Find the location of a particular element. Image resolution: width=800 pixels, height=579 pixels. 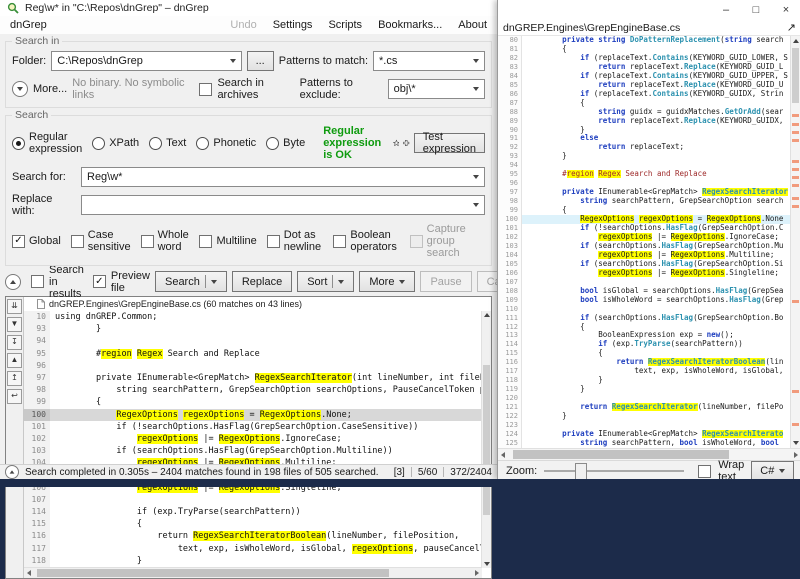

add-bookmark-plus-icon is located at coordinates (406, 143).